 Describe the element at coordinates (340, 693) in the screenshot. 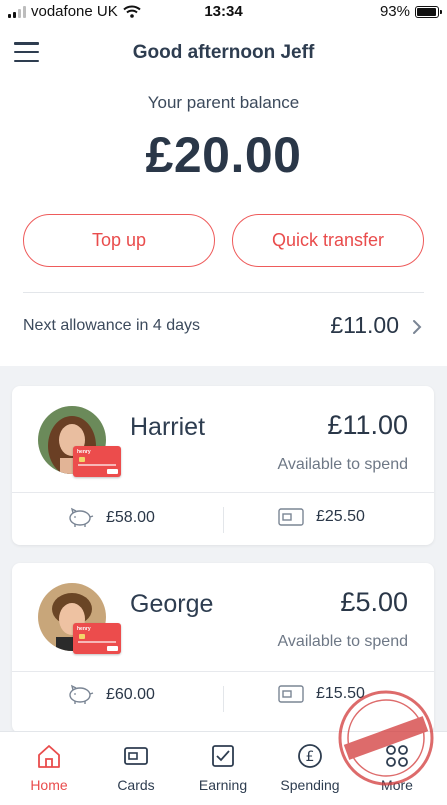

I see `card-balance-amount: £15.50` at that location.